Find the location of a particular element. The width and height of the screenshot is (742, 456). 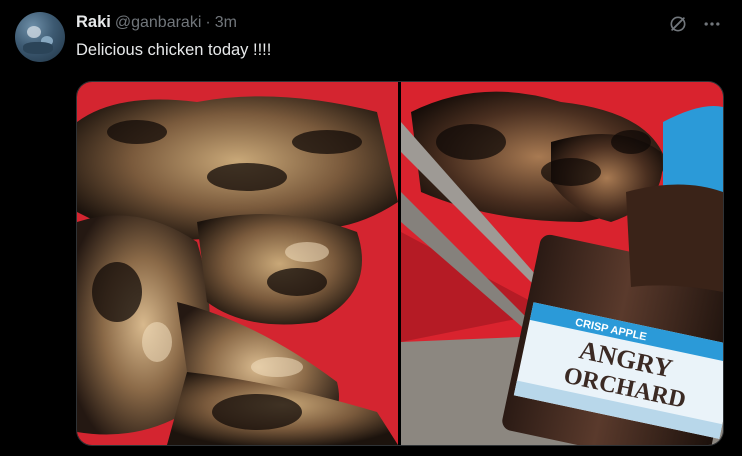

grok-button is located at coordinates (678, 24).